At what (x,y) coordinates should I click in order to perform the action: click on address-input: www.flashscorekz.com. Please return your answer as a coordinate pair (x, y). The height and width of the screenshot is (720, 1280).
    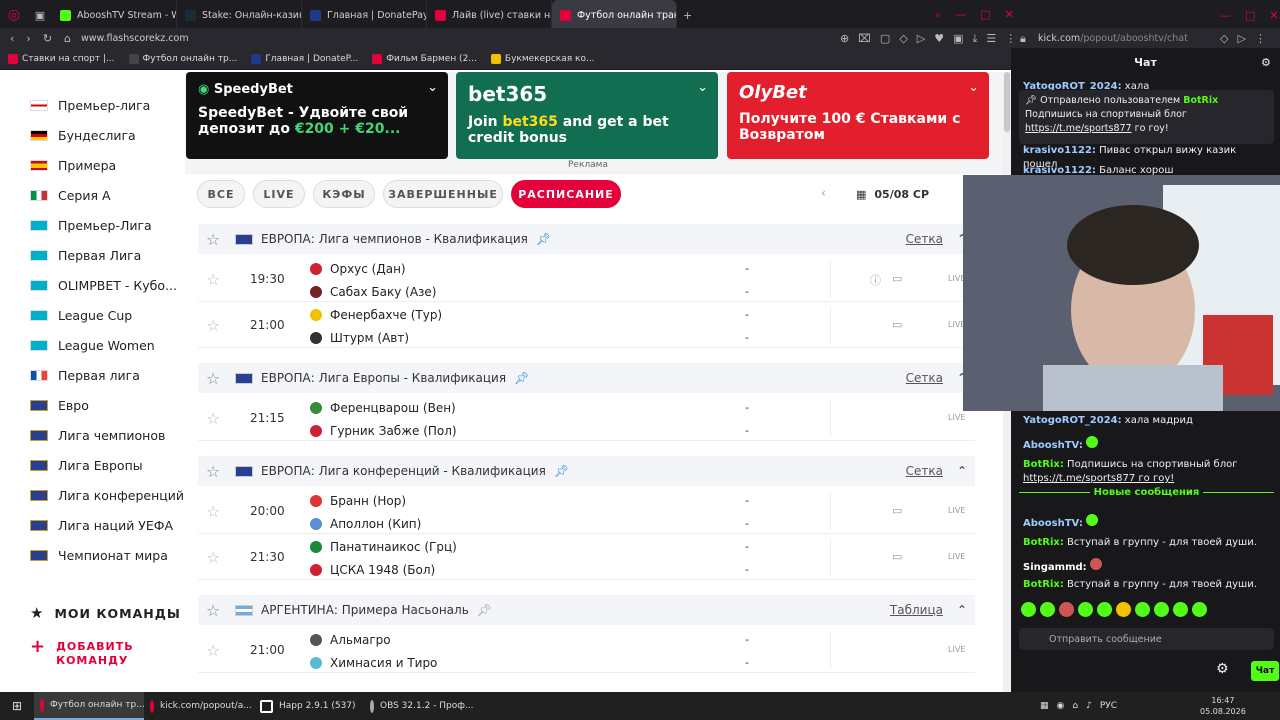
    Looking at the image, I should click on (135, 38).